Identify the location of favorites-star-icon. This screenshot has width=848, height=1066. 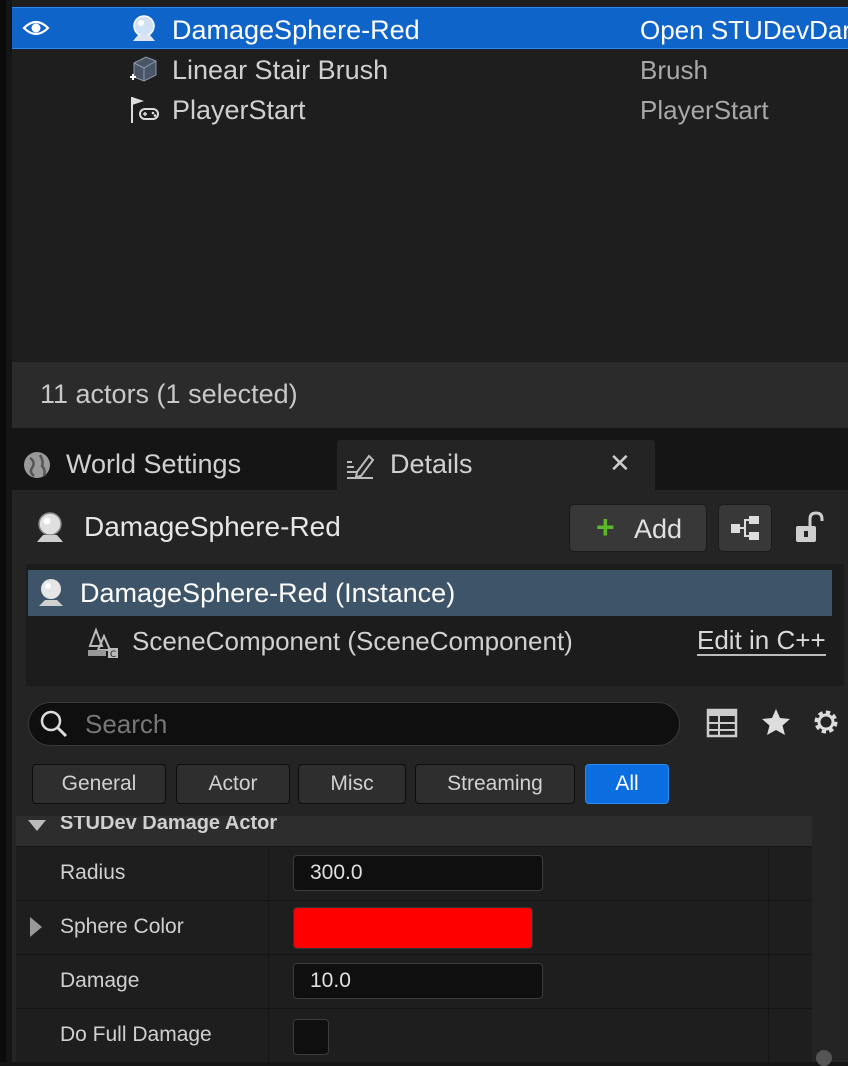
(776, 722).